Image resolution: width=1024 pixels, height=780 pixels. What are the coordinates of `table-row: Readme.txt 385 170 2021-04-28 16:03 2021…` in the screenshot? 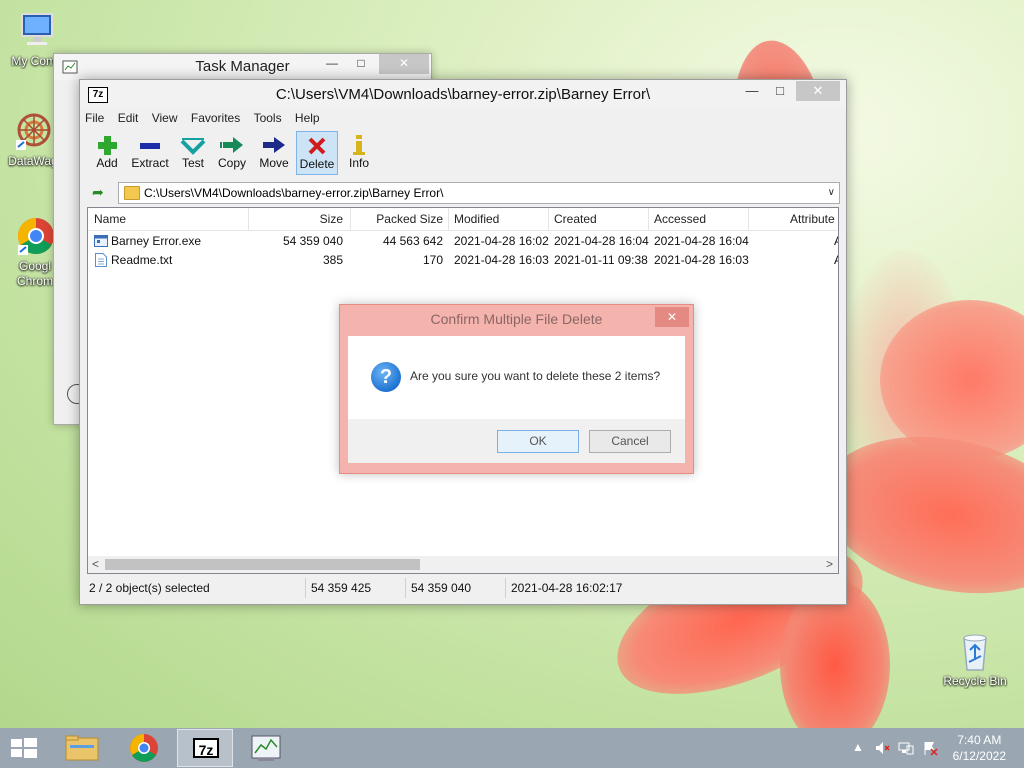 It's located at (463, 260).